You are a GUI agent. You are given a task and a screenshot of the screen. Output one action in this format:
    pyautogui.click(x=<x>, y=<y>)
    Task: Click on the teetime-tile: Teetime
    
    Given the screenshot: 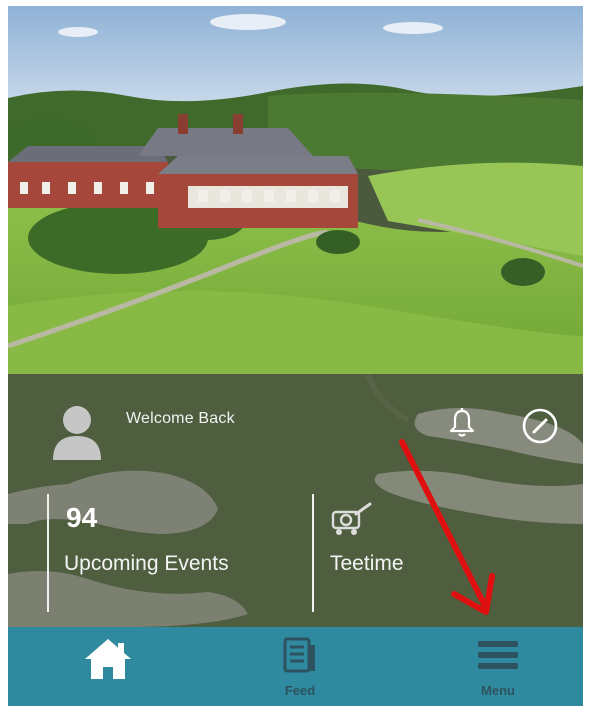 What is the action you would take?
    pyautogui.click(x=418, y=553)
    